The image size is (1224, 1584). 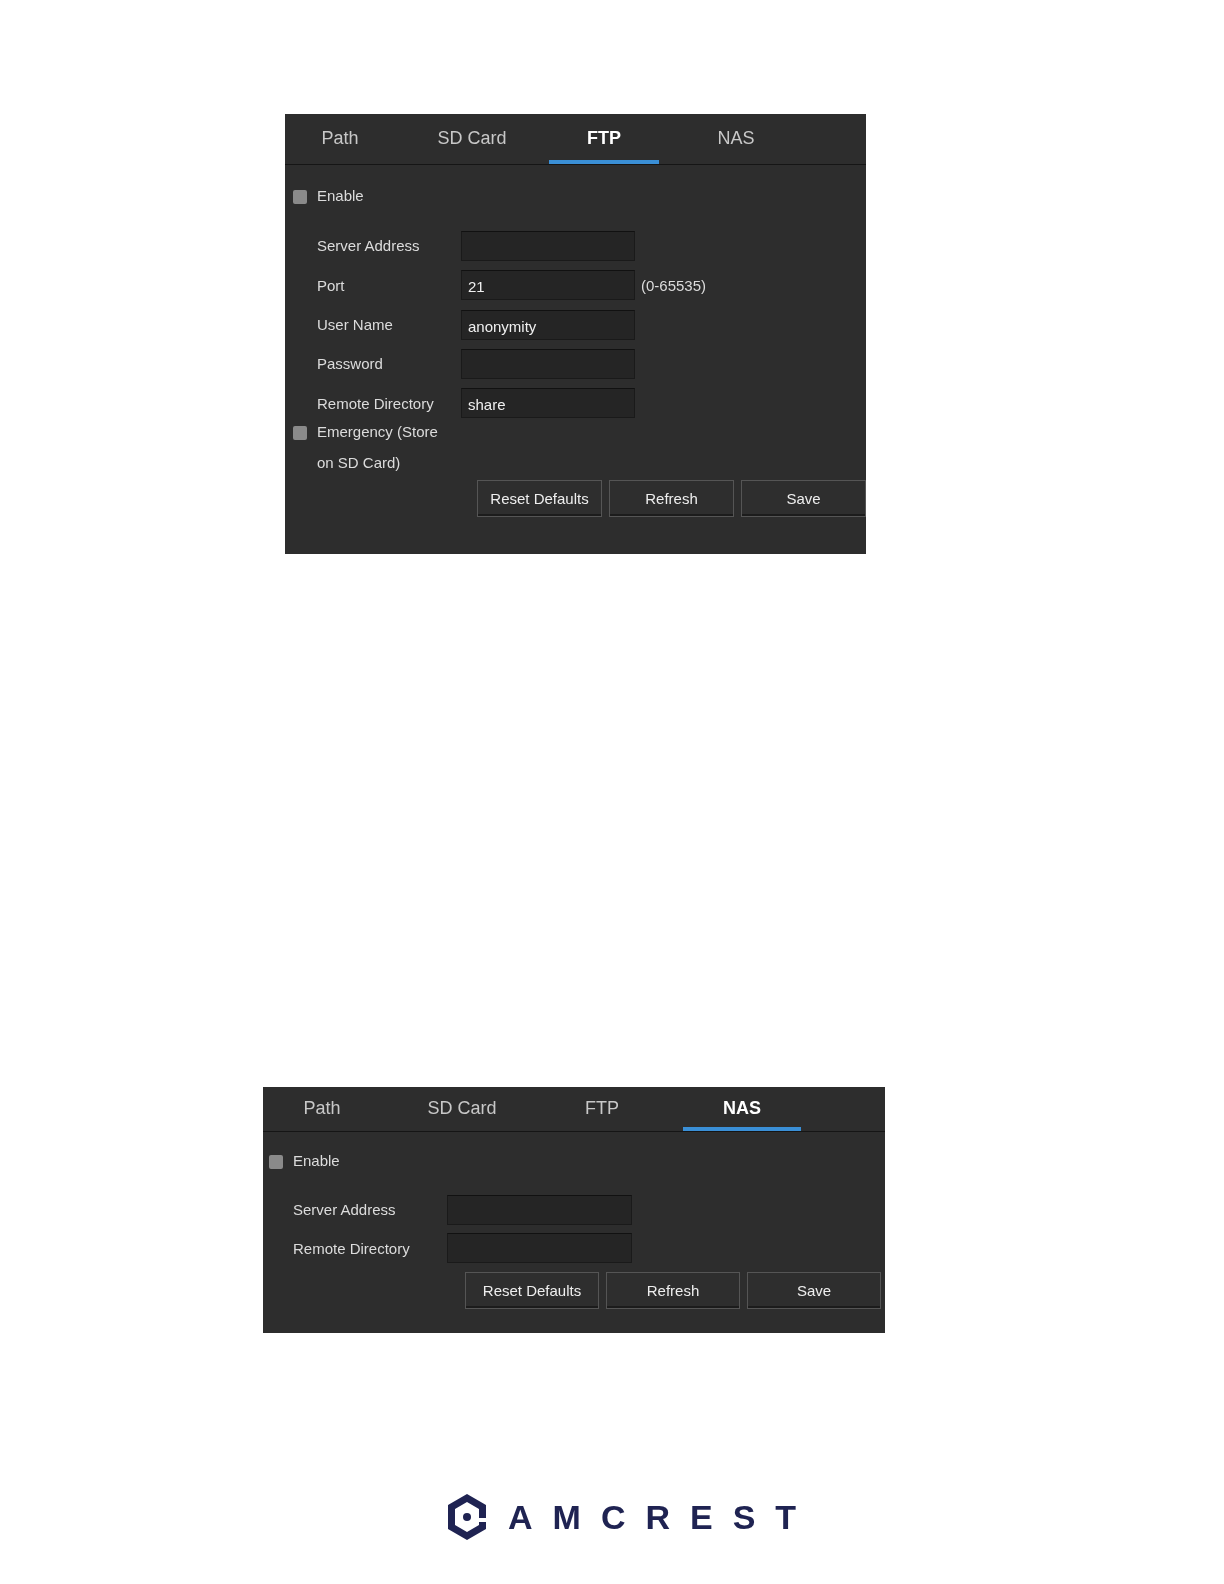 What do you see at coordinates (674, 285) in the screenshot?
I see `range-hint: (0-65535)` at bounding box center [674, 285].